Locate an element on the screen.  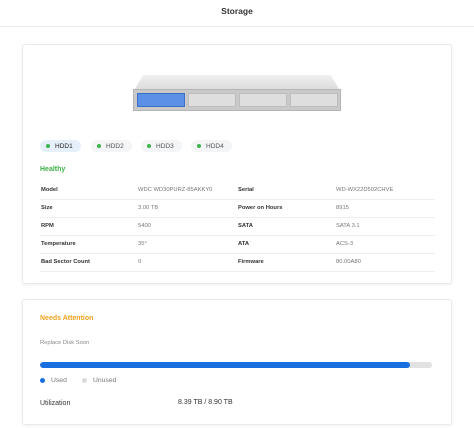
detail-value: 5400 is located at coordinates (144, 226).